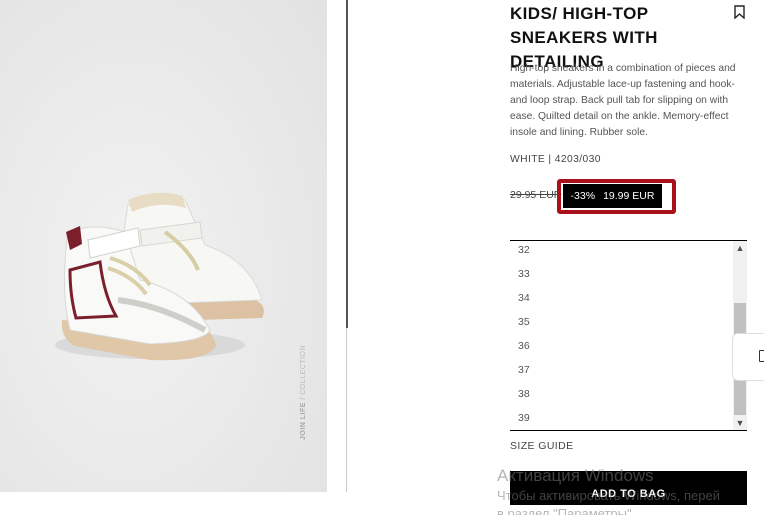 The height and width of the screenshot is (515, 764). I want to click on chevron-up-icon: ▲, so click(740, 248).